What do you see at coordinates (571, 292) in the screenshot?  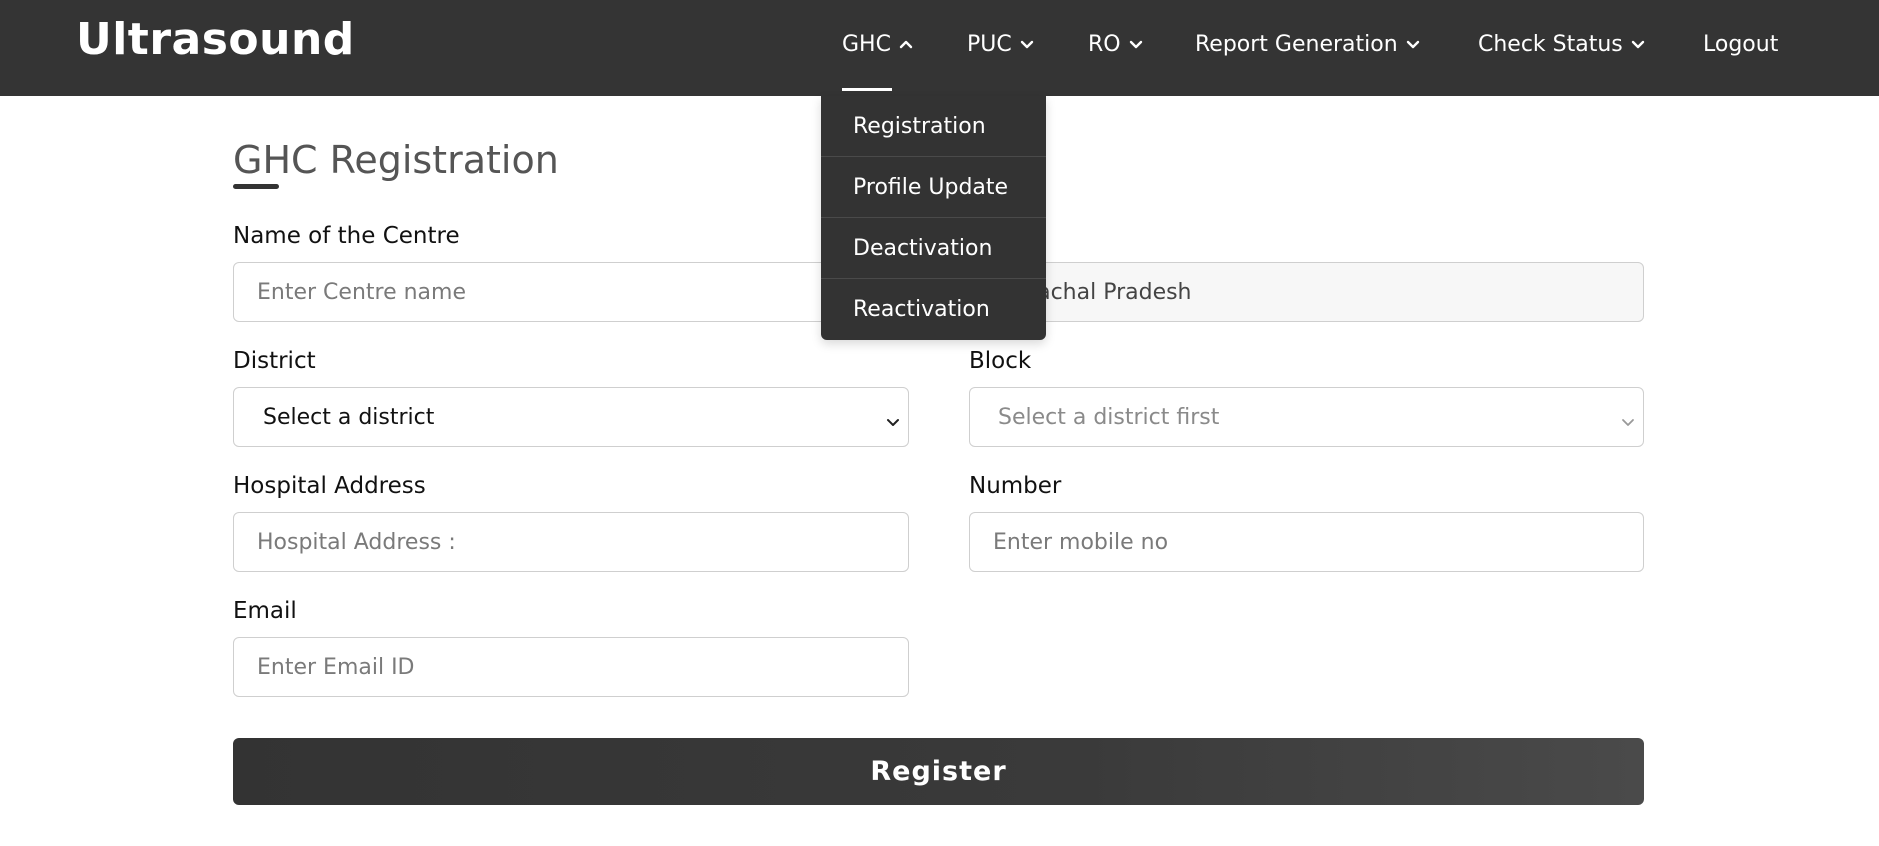 I see `centre-name-input` at bounding box center [571, 292].